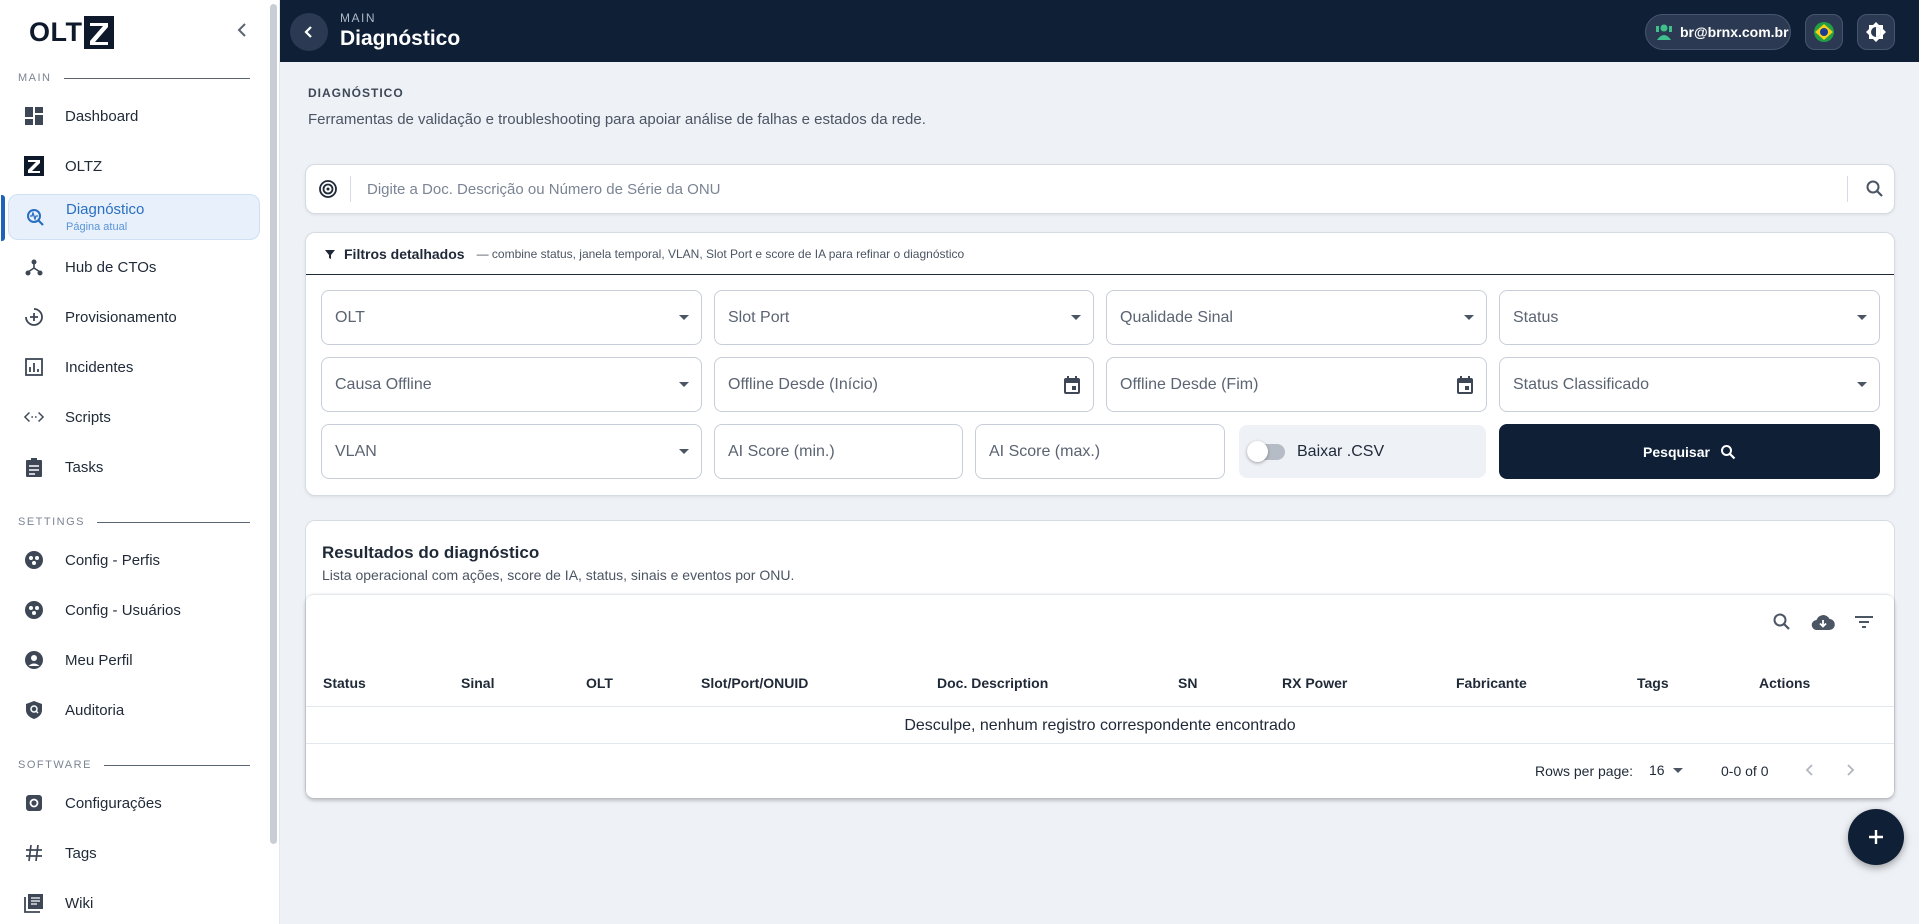 This screenshot has width=1919, height=924. Describe the element at coordinates (99, 660) in the screenshot. I see `sidebar-item-label: Meu Perfil` at that location.